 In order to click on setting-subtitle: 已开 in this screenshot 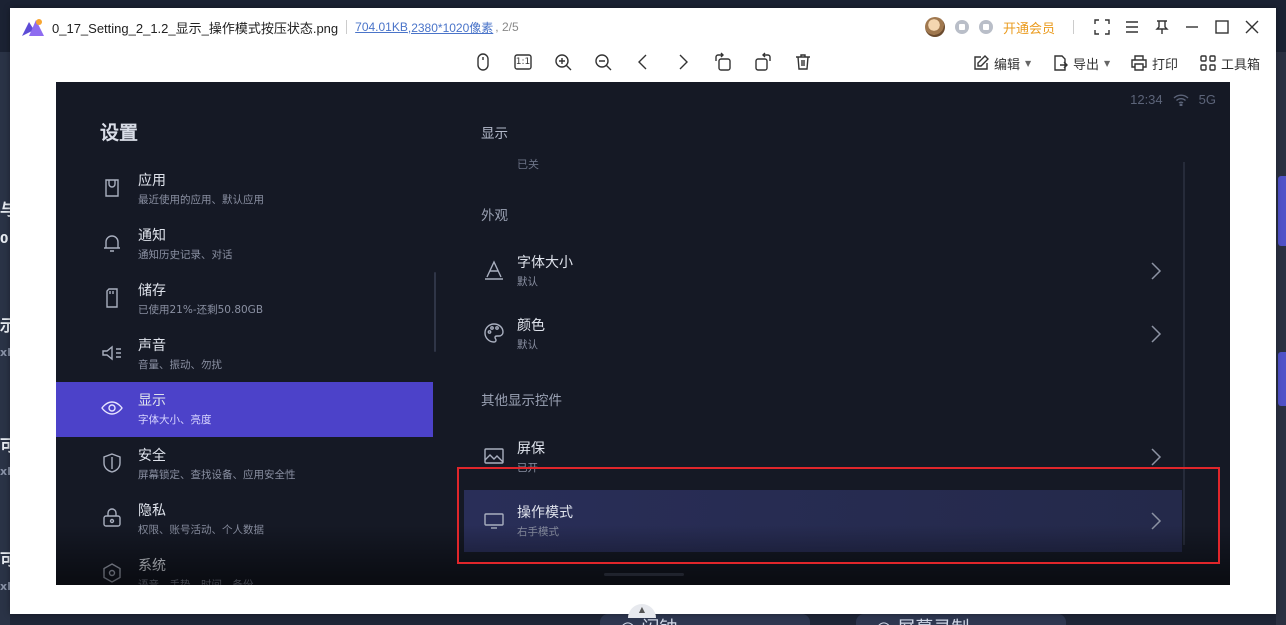, I will do `click(527, 468)`.